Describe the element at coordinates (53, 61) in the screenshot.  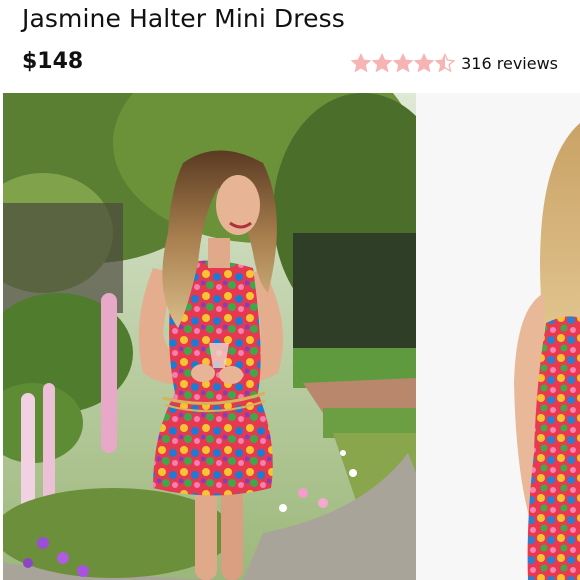
I see `product-price: $148` at that location.